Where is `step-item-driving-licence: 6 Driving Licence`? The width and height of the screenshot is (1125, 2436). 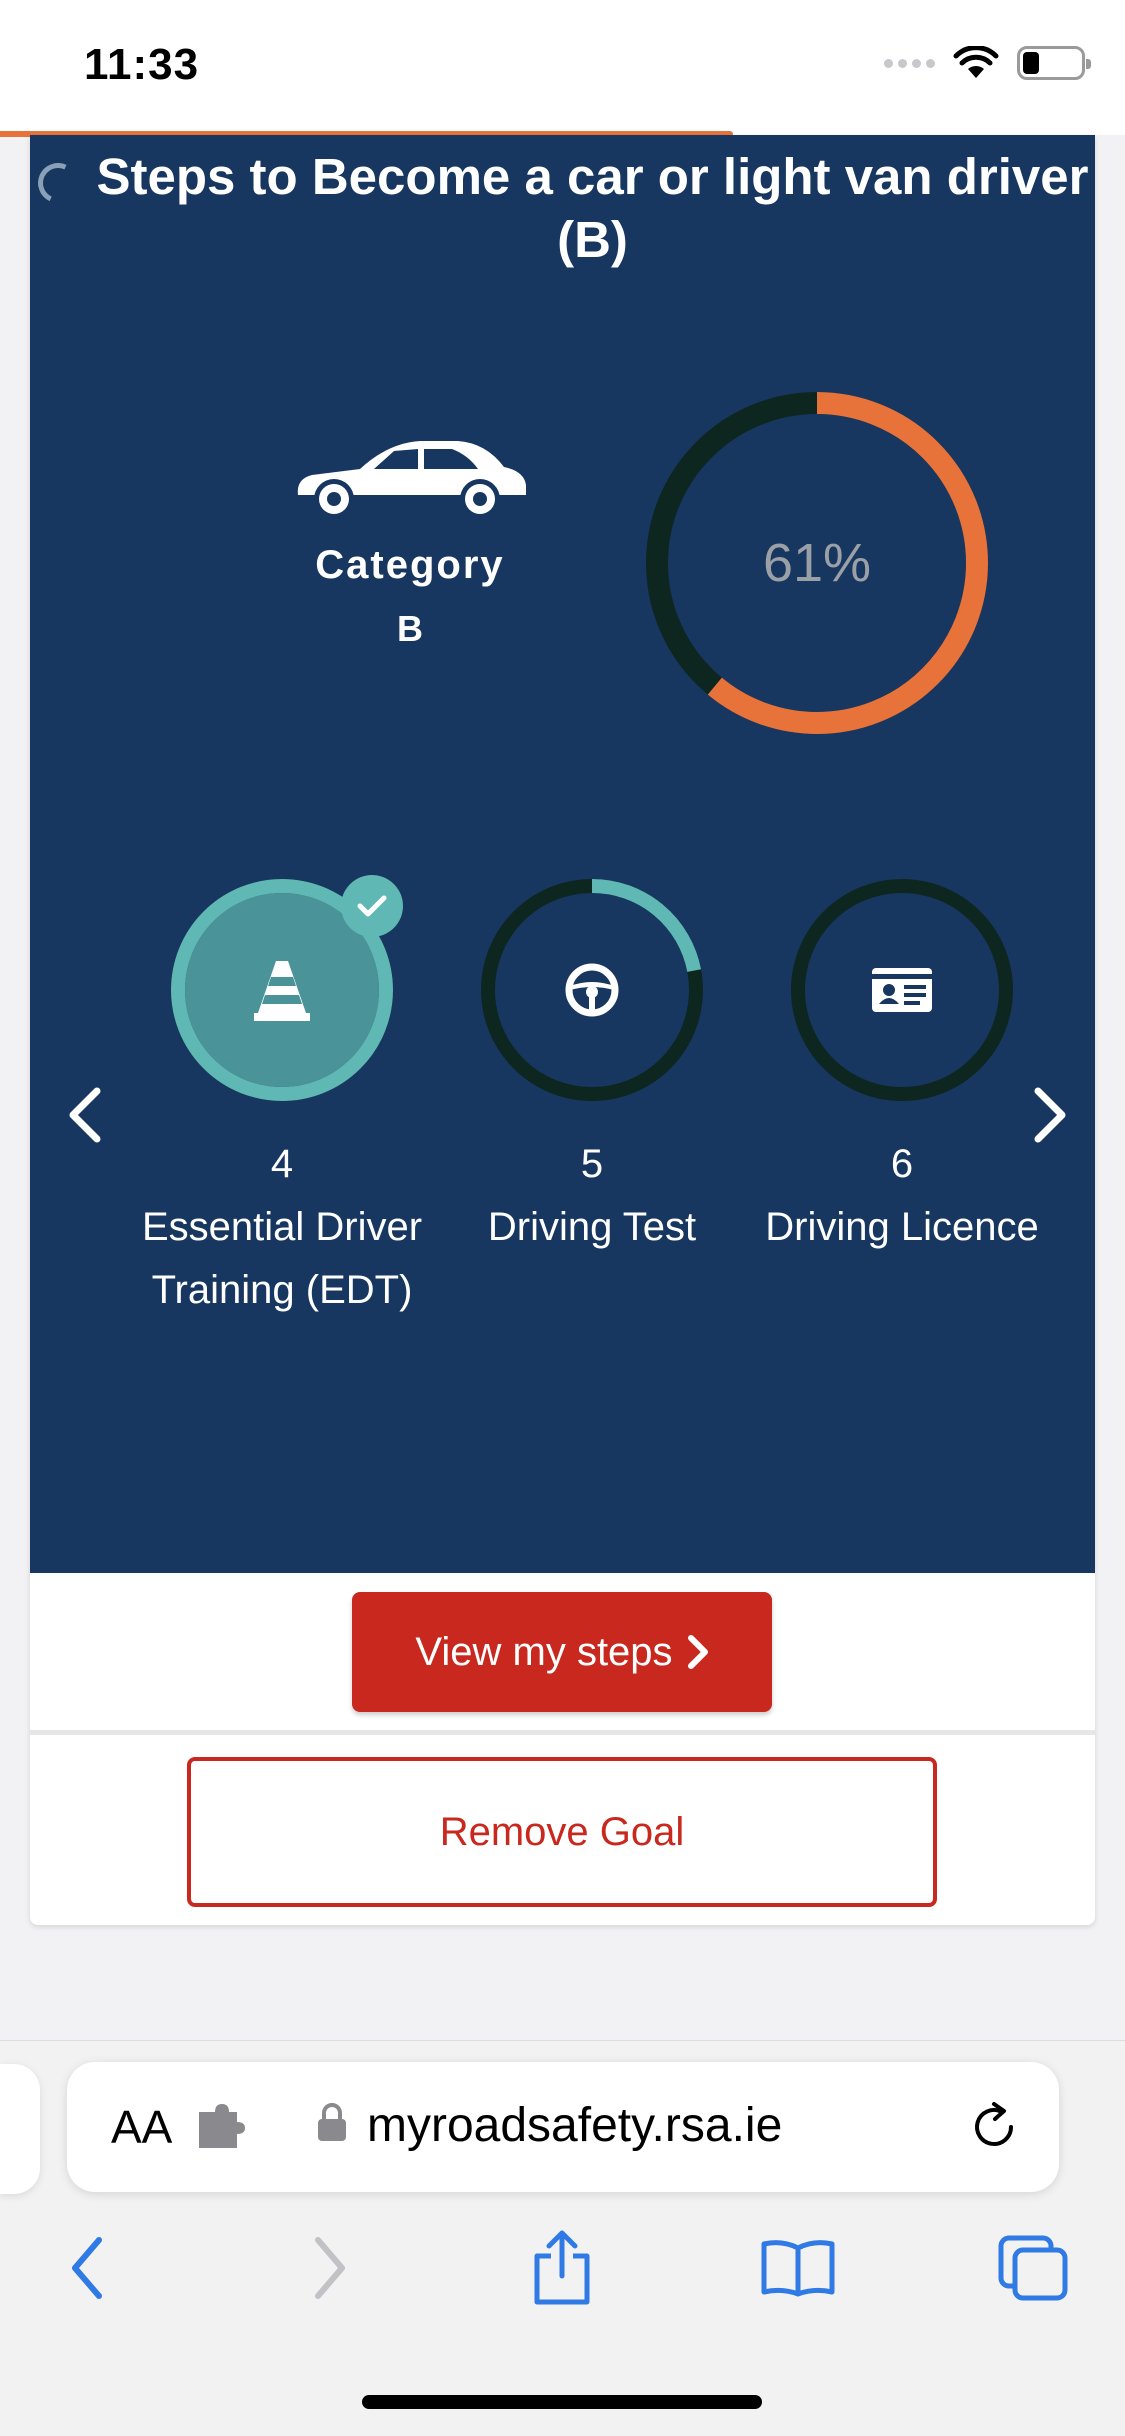
step-item-driving-licence: 6 Driving Licence is located at coordinates (902, 1067).